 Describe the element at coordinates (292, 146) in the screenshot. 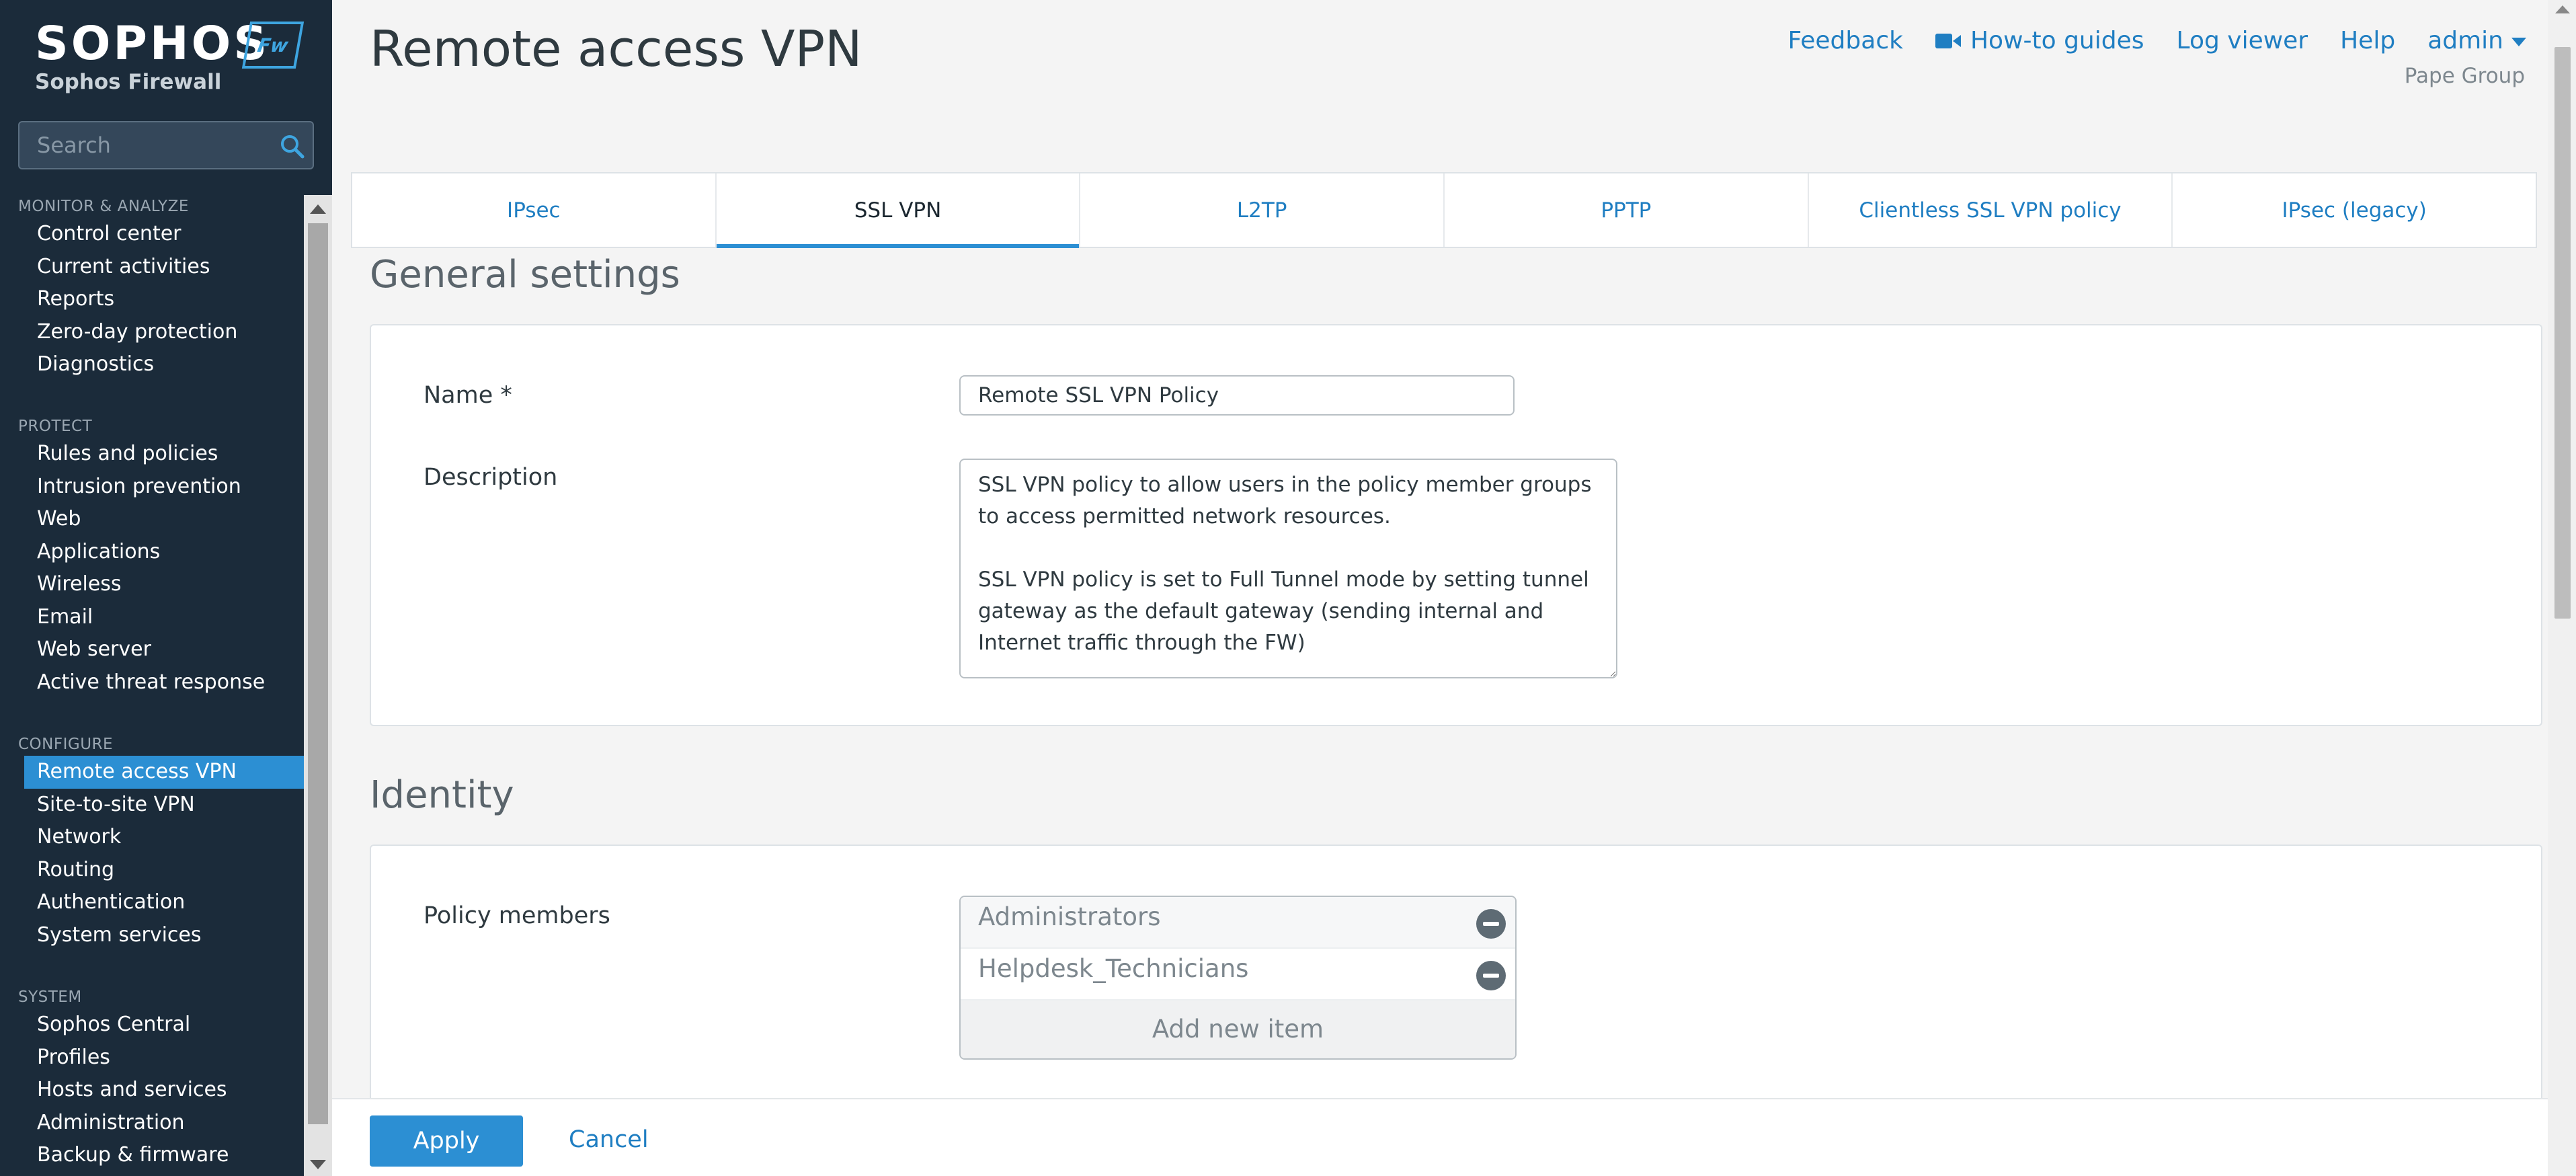

I see `search-icon` at that location.